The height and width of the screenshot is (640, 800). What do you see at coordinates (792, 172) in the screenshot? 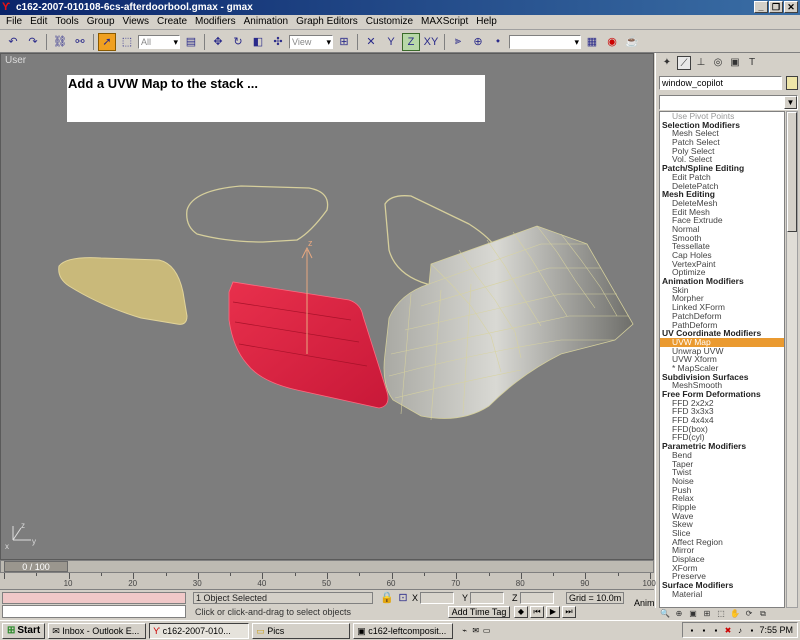
I see `scrollbar-thumb` at bounding box center [792, 172].